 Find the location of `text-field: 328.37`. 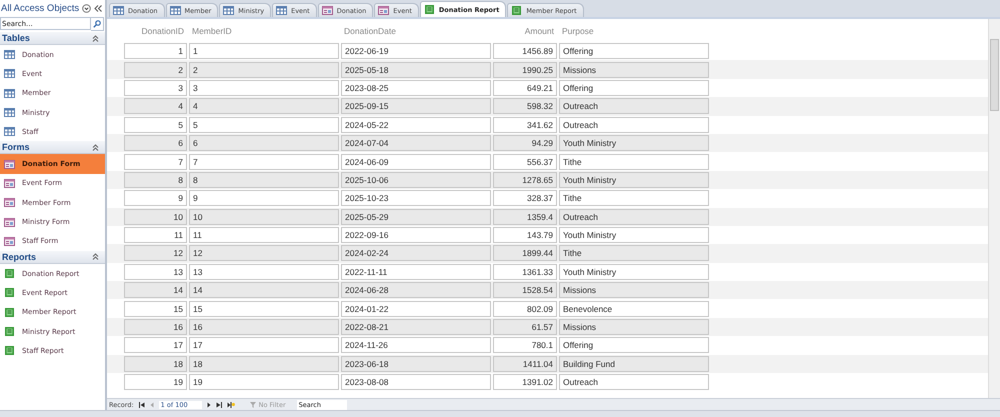

text-field: 328.37 is located at coordinates (525, 198).